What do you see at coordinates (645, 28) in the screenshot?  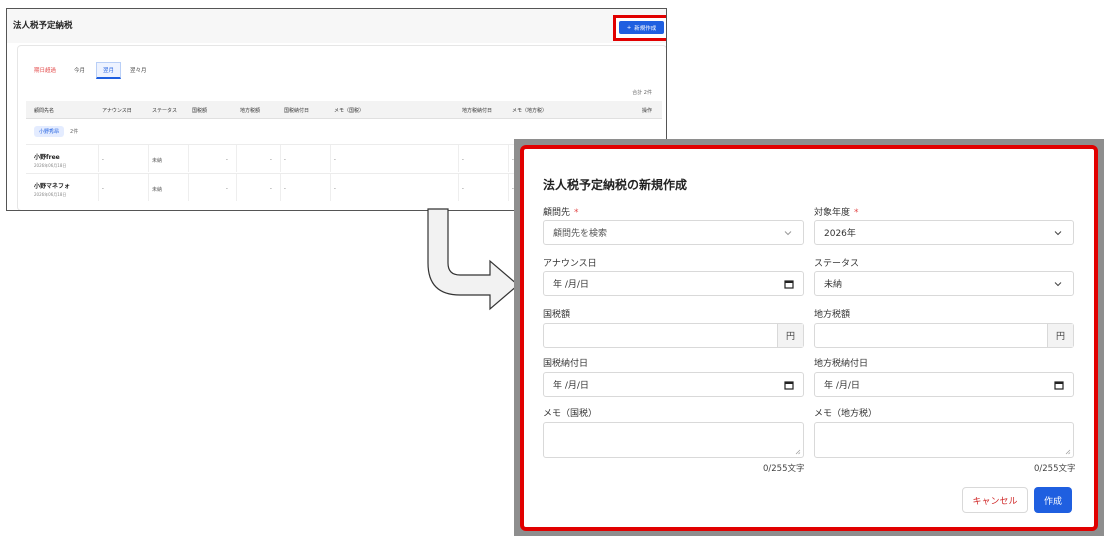 I see `new-create-label: 新規作成` at bounding box center [645, 28].